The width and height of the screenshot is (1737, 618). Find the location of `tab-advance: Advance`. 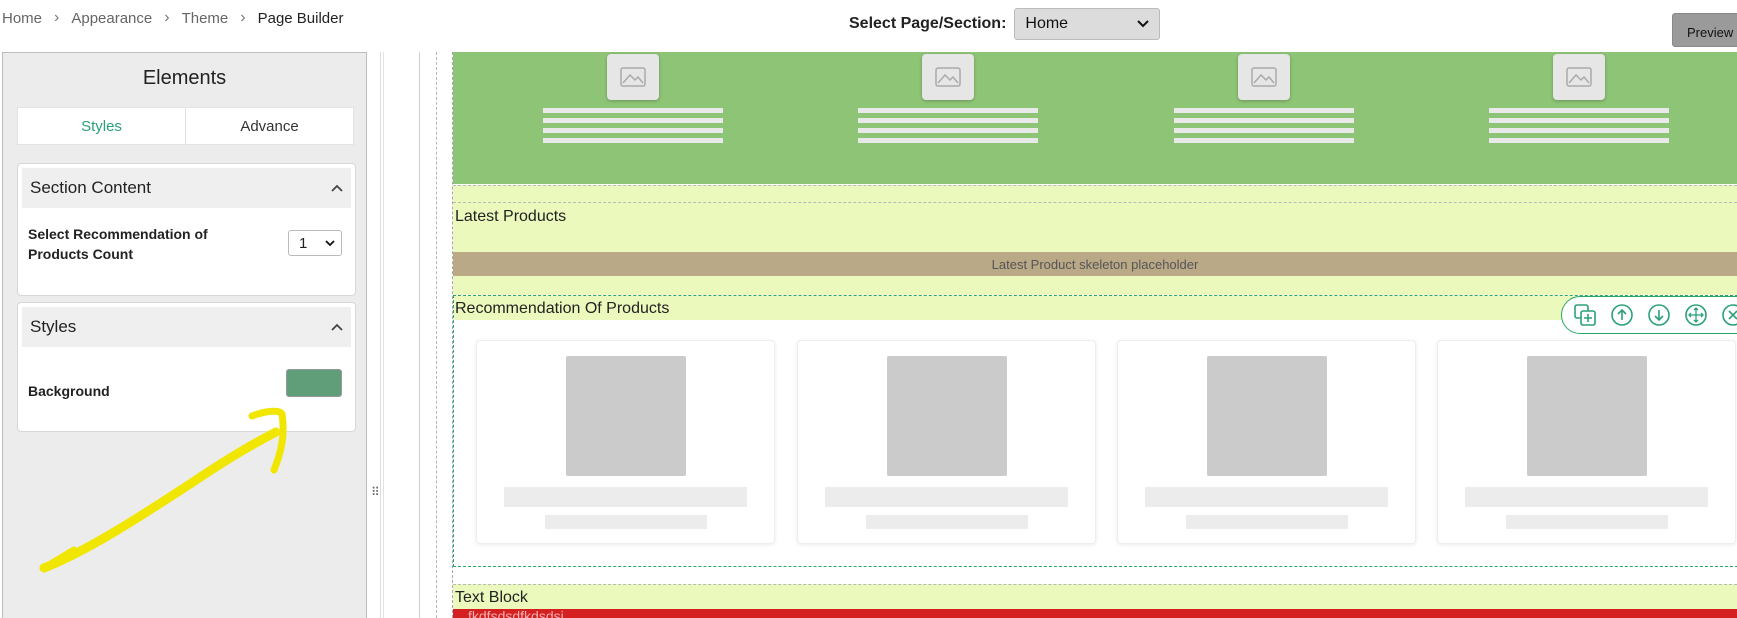

tab-advance: Advance is located at coordinates (269, 126).